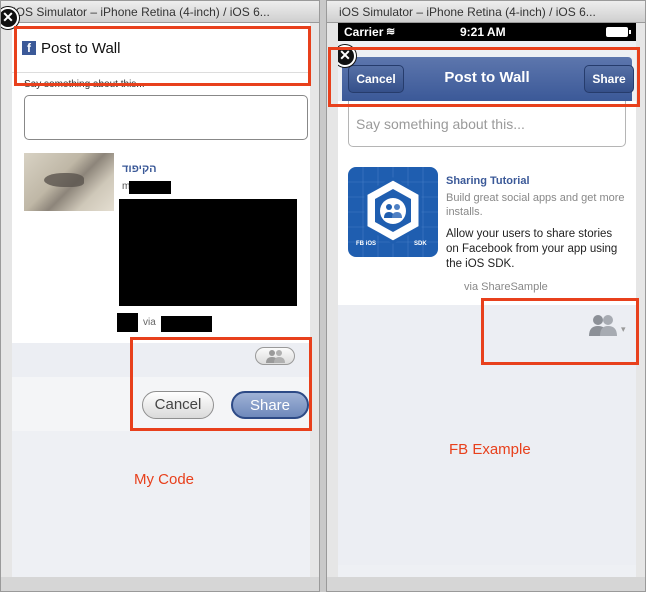 The width and height of the screenshot is (646, 592). I want to click on caption: My Code, so click(164, 479).